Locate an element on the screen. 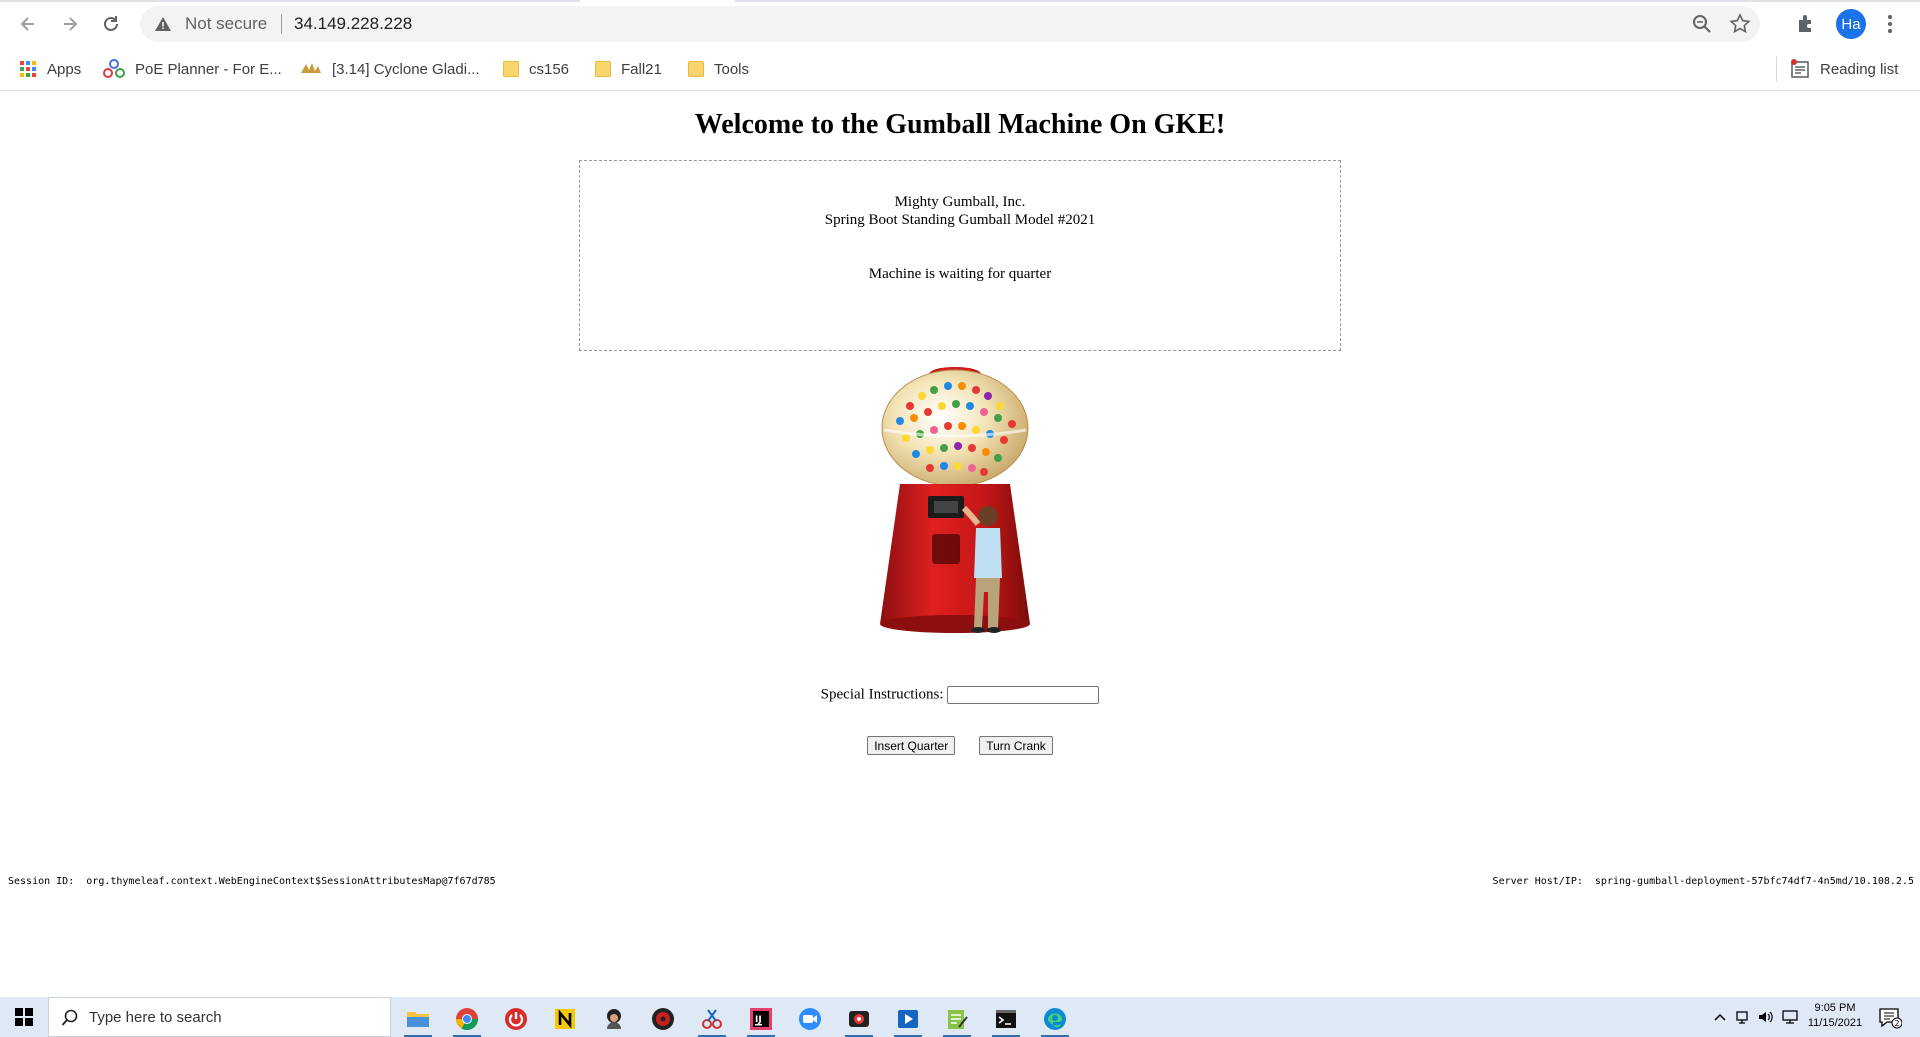  company-name: Mighty Gumball, Inc. is located at coordinates (960, 202).